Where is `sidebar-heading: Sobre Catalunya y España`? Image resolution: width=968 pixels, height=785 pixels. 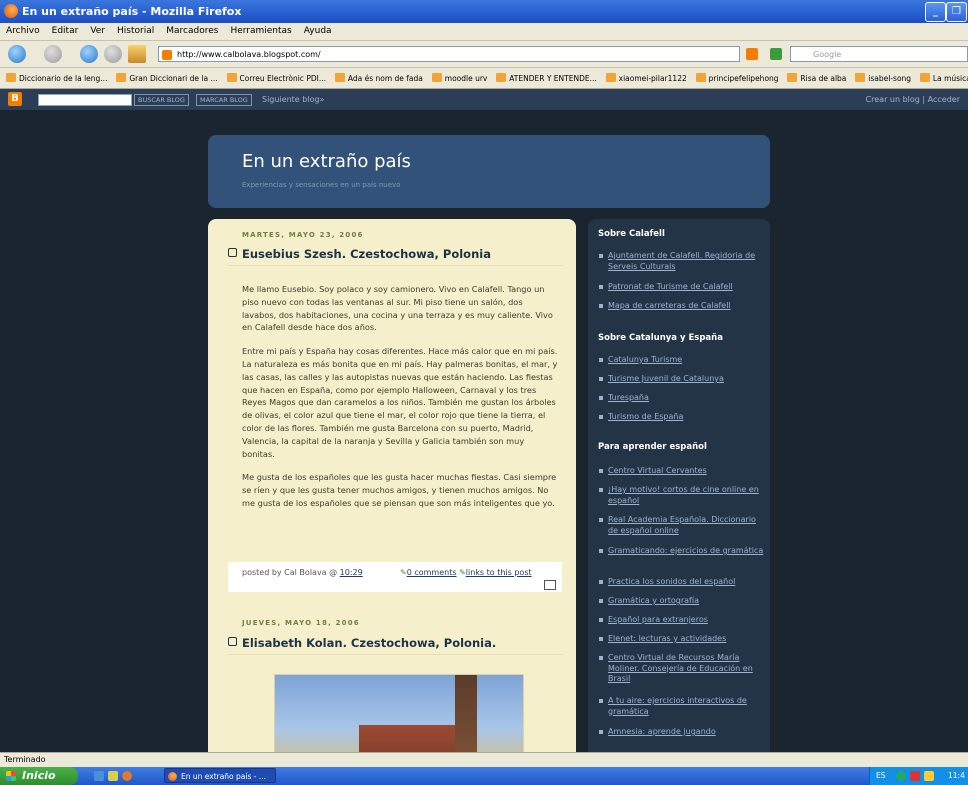
sidebar-heading: Sobre Catalunya y España is located at coordinates (660, 338).